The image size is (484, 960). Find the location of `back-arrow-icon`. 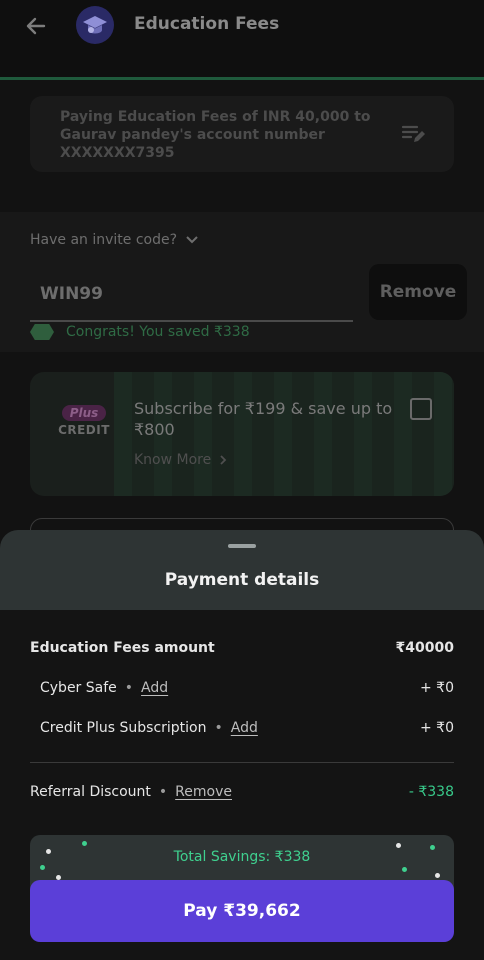

back-arrow-icon is located at coordinates (36, 26).